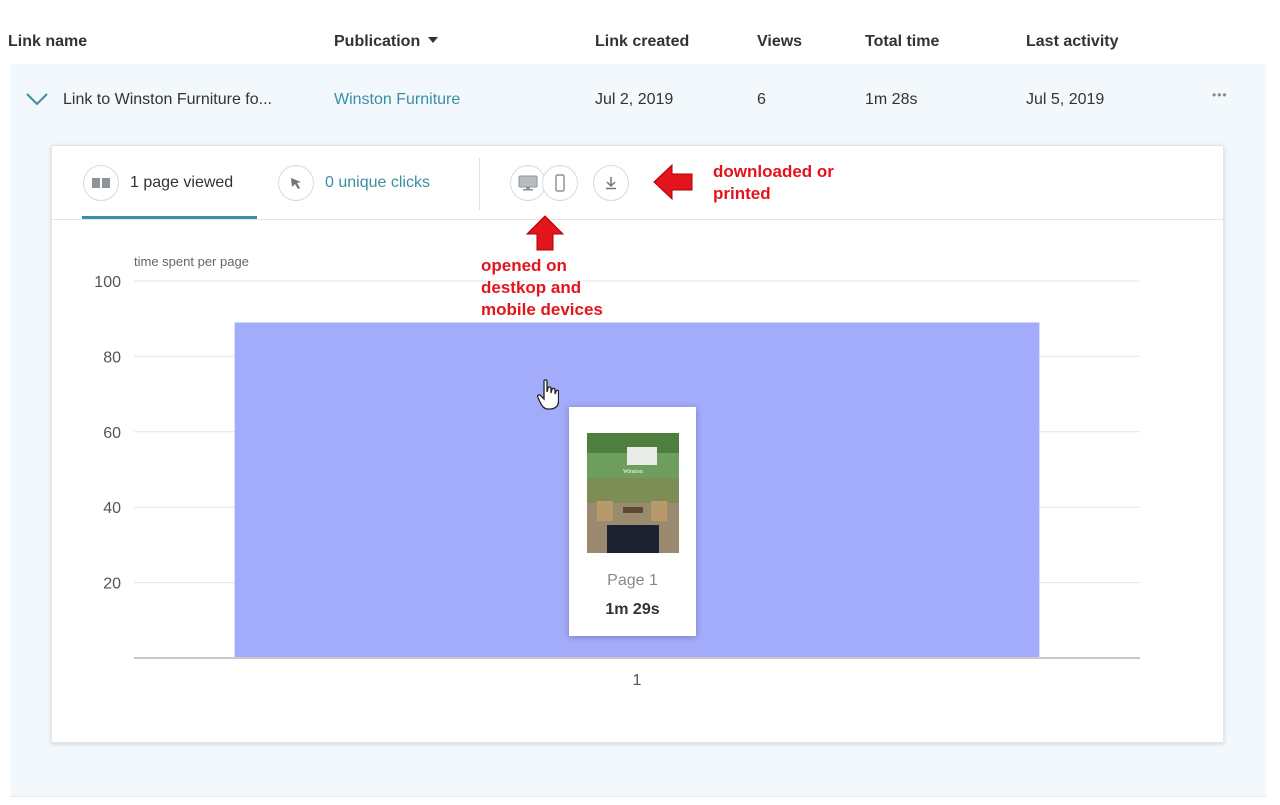 This screenshot has width=1280, height=805. What do you see at coordinates (560, 183) in the screenshot?
I see `mobile-icon` at bounding box center [560, 183].